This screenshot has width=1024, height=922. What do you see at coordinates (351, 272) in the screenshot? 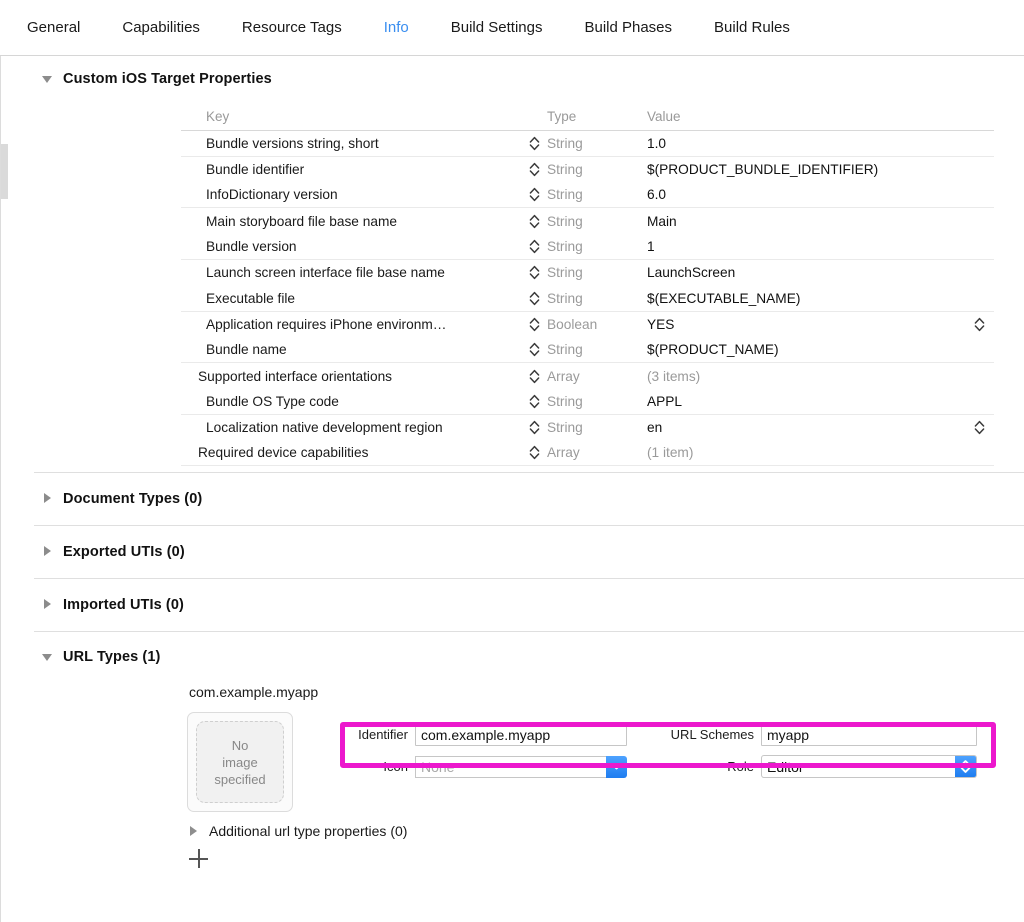
I see `property-key-cell: Launch screen interface file base name` at bounding box center [351, 272].